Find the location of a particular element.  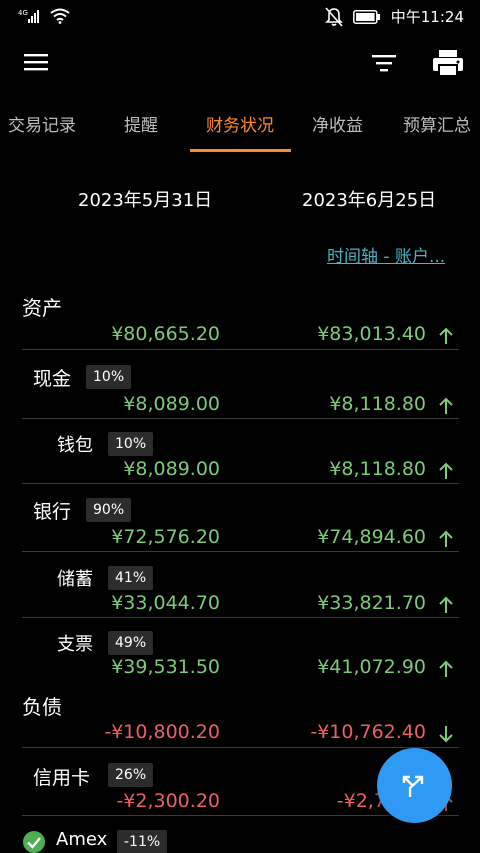

cell-signal-icon: 4G is located at coordinates (28, 16).